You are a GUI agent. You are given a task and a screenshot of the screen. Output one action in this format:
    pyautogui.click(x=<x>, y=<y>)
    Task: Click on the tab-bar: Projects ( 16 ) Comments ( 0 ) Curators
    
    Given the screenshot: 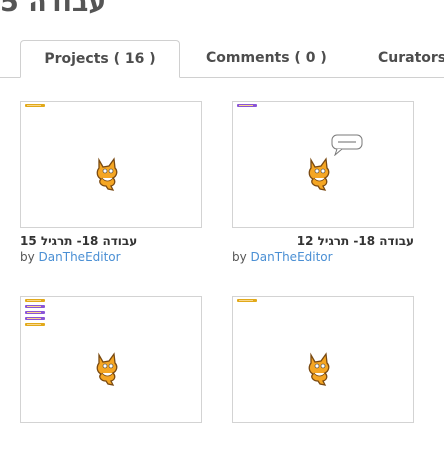 What is the action you would take?
    pyautogui.click(x=222, y=59)
    